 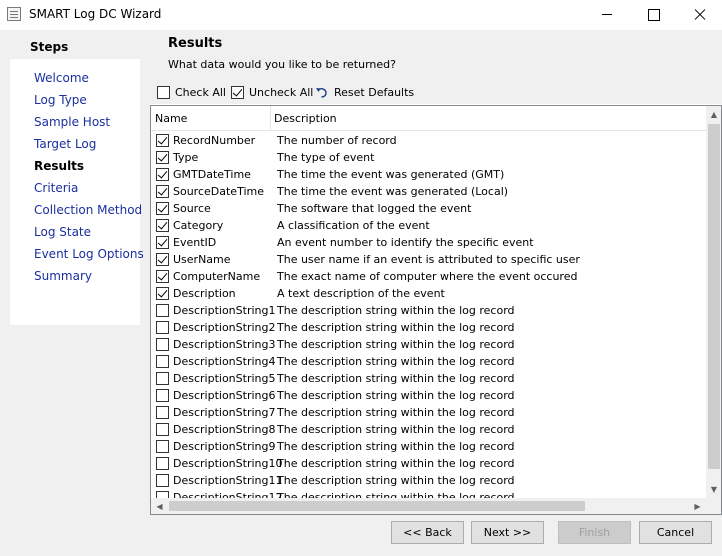 What do you see at coordinates (326, 157) in the screenshot?
I see `row-description: The type of event` at bounding box center [326, 157].